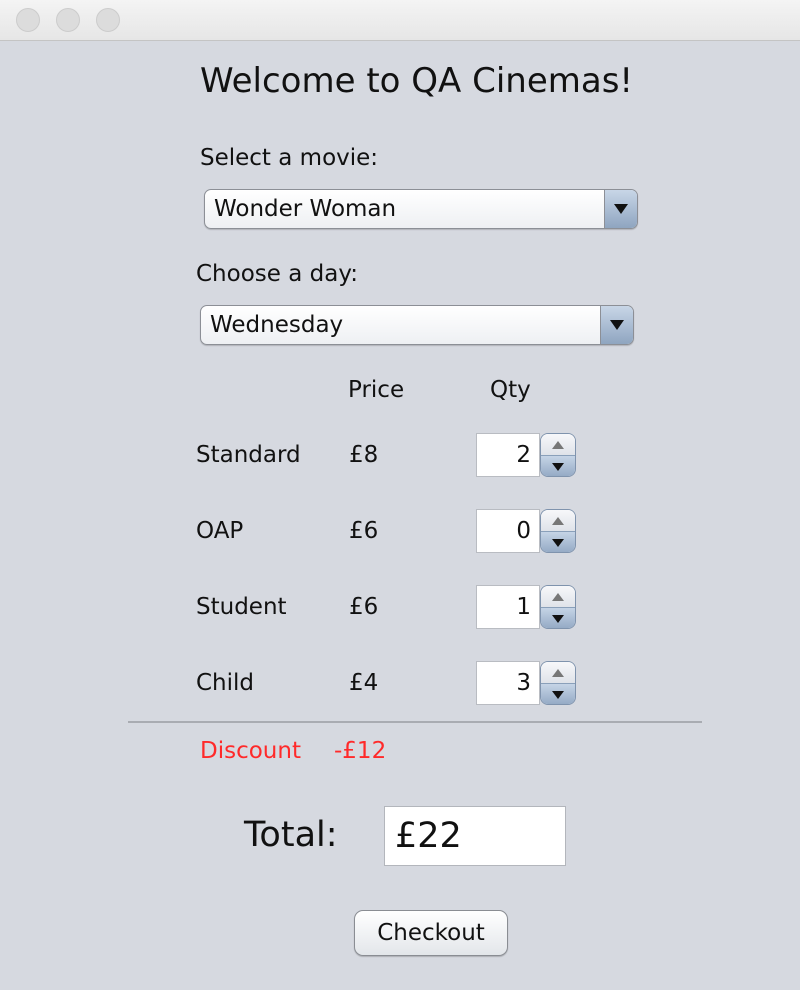 The image size is (800, 990). Describe the element at coordinates (376, 390) in the screenshot. I see `price-column-header: Price` at that location.